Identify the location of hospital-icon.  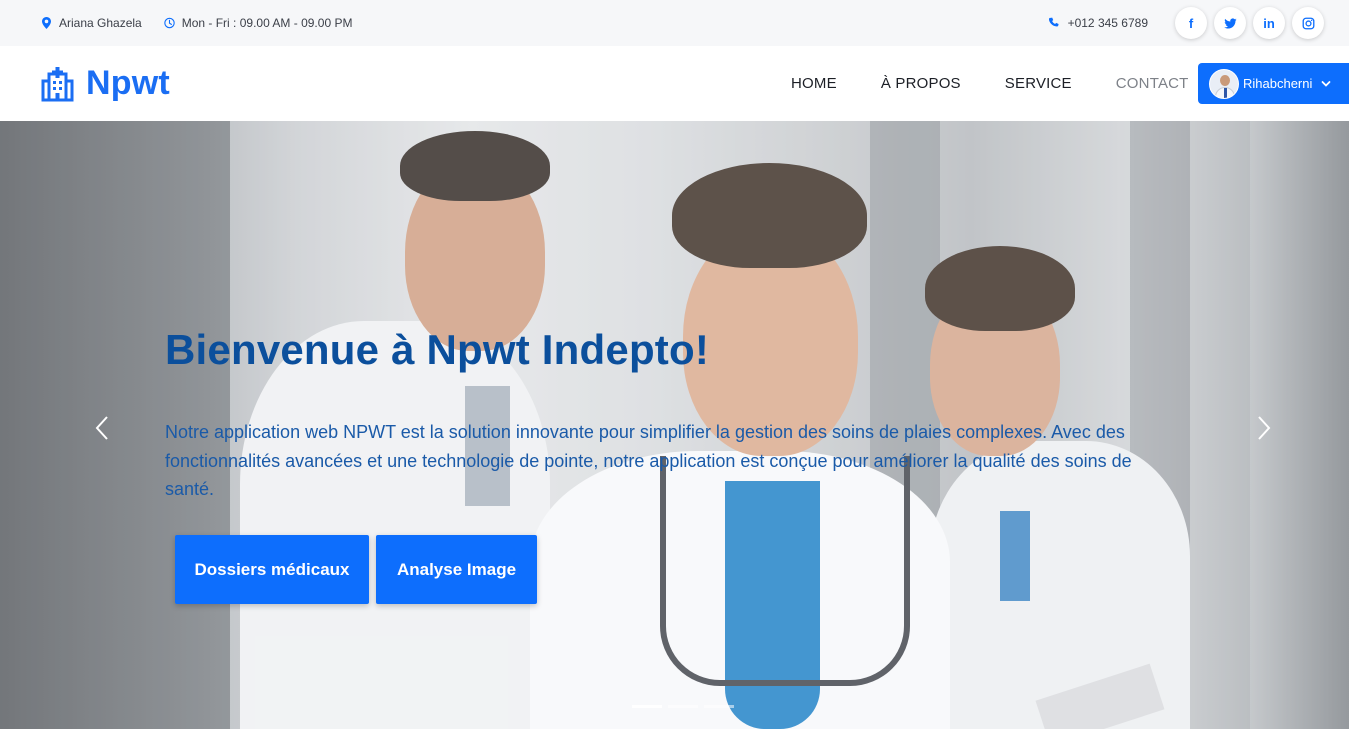
(57, 84).